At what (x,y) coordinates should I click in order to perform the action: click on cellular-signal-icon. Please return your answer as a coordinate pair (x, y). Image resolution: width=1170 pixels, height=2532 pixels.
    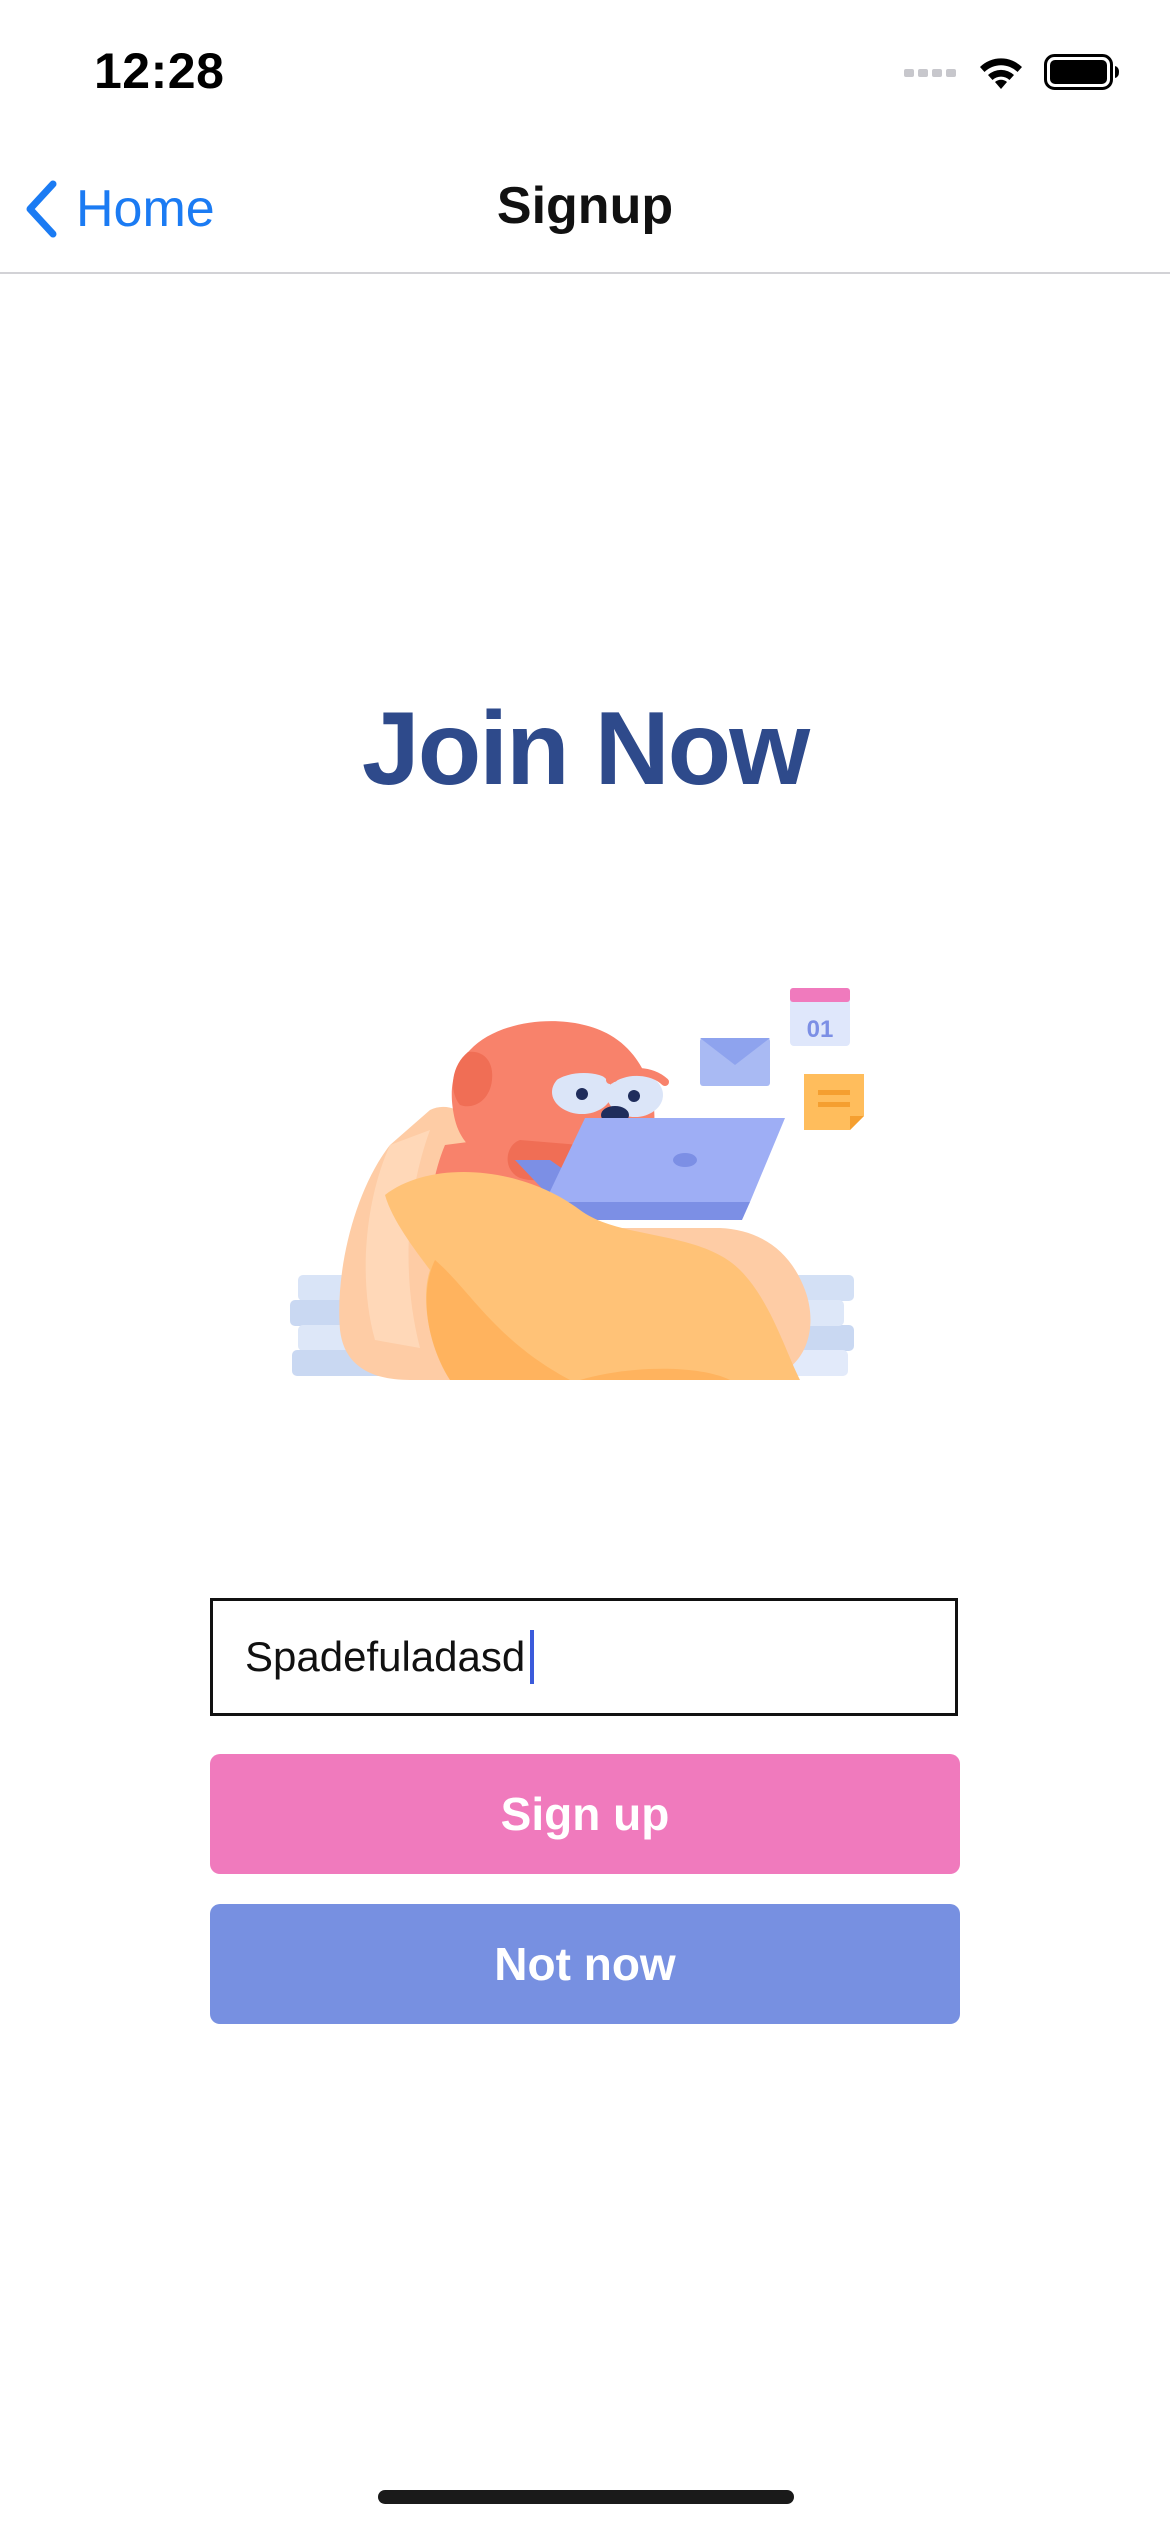
    Looking at the image, I should click on (930, 73).